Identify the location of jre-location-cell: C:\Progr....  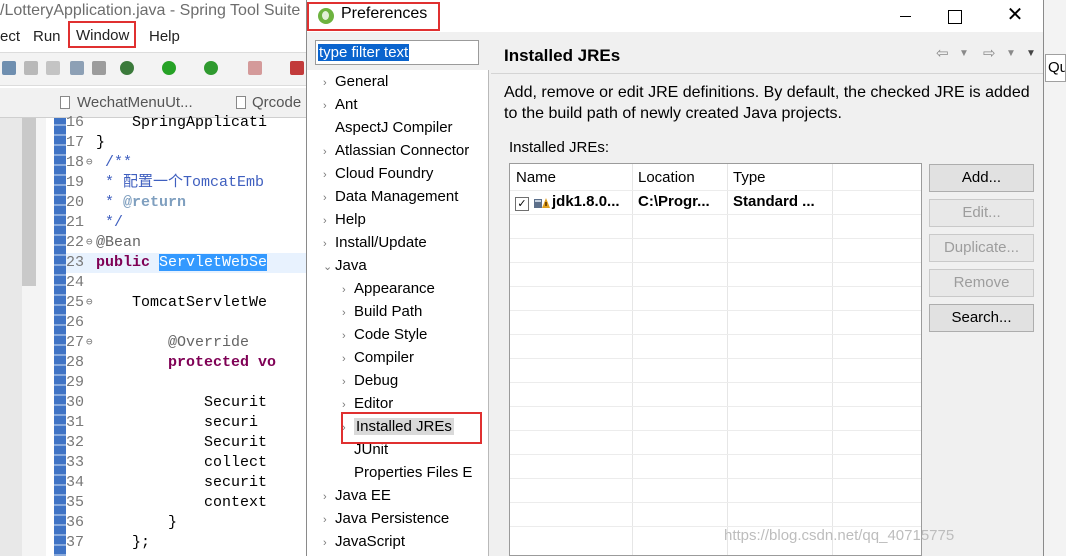
(674, 202).